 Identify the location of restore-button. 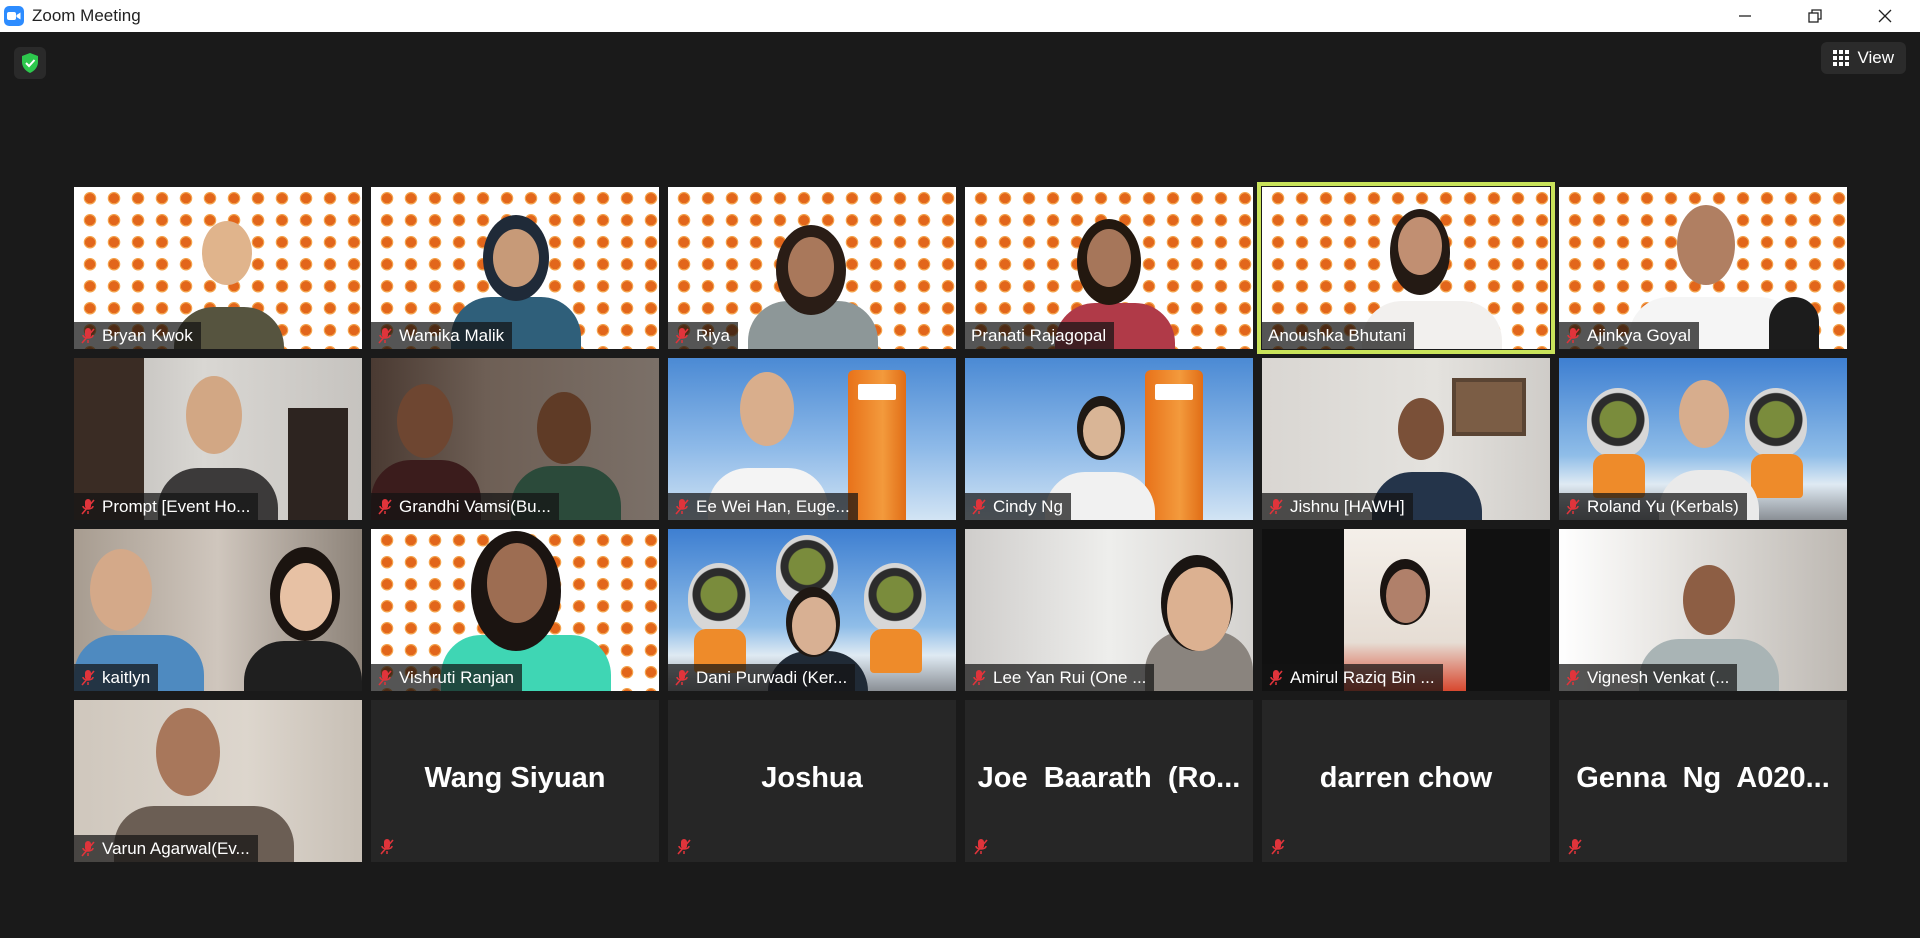
(1815, 16).